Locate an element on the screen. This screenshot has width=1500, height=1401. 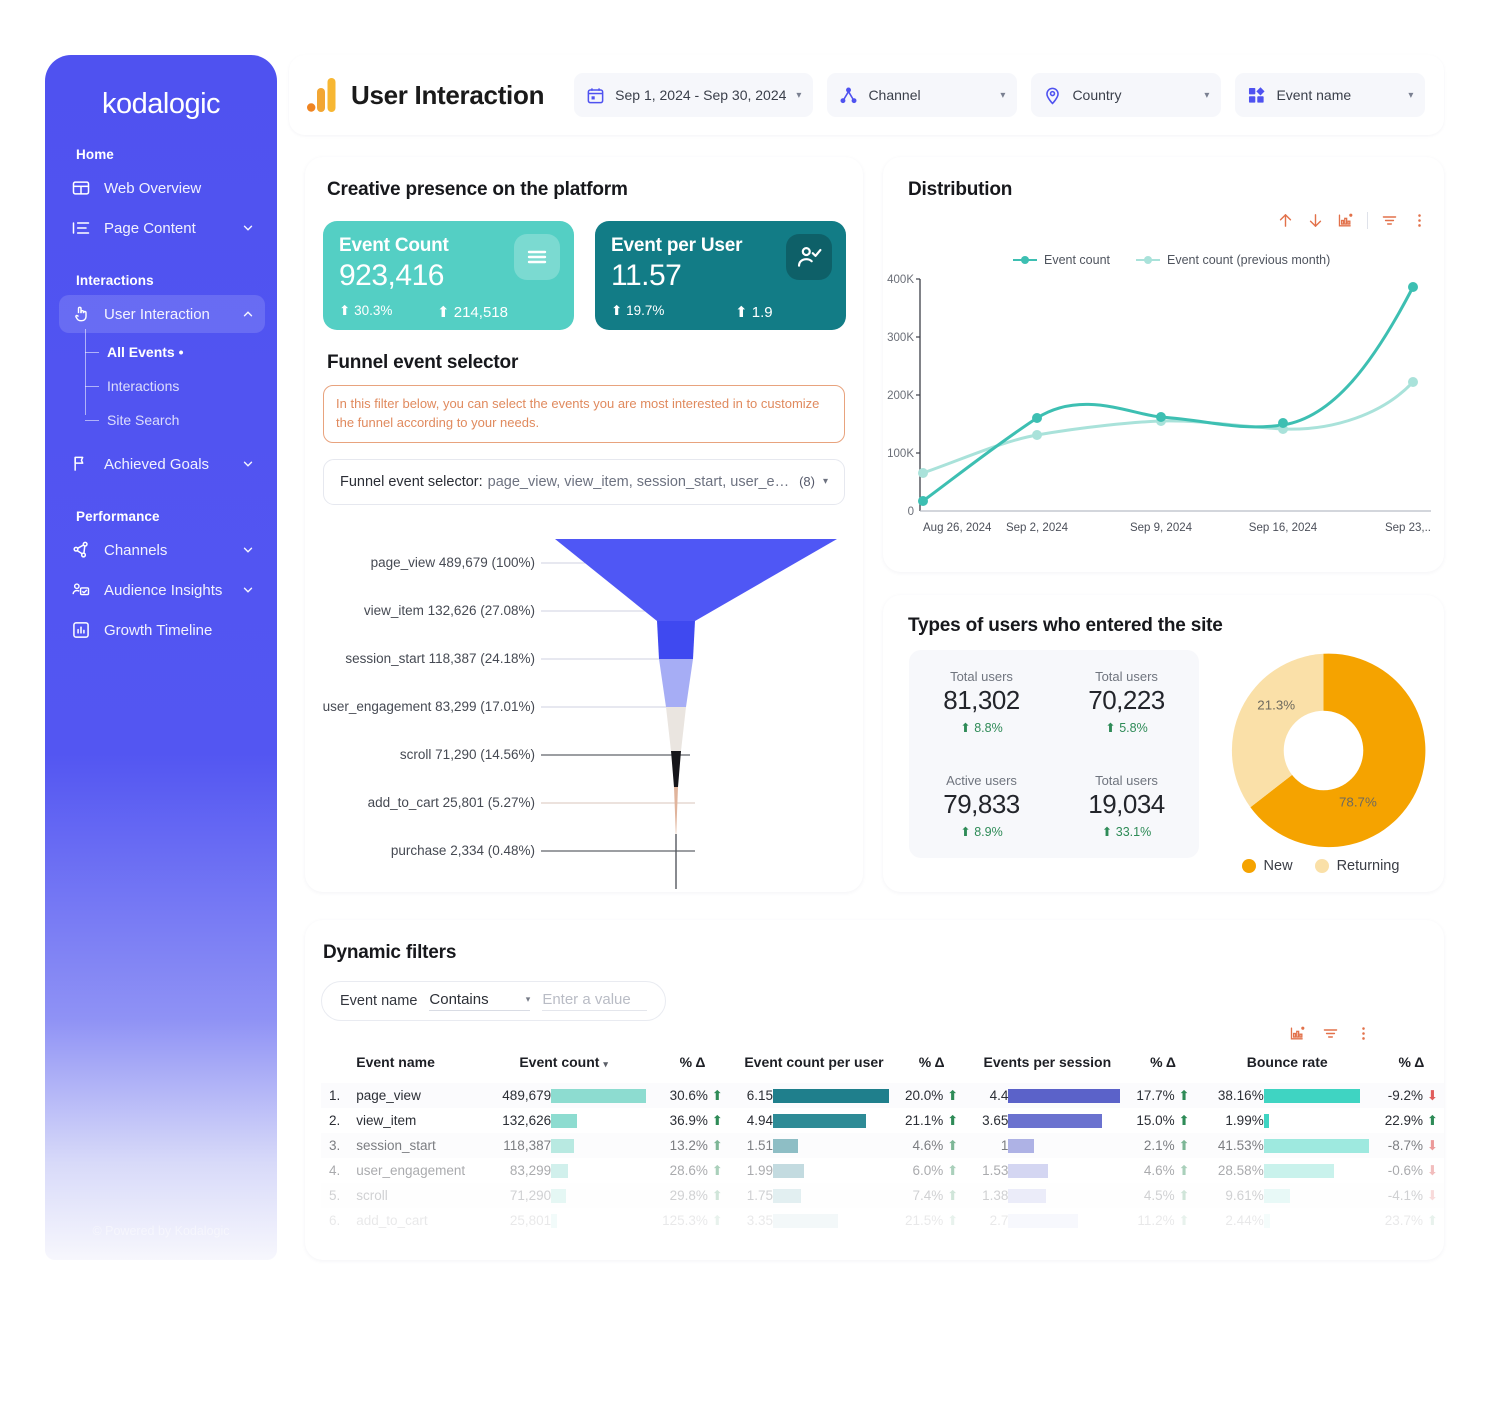
delta-value: 4.5% is located at coordinates (1159, 1195).